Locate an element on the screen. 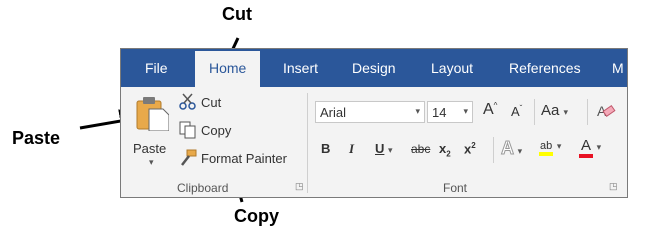 The height and width of the screenshot is (244, 656). font-size-combobox: 14 ▾ is located at coordinates (450, 112).